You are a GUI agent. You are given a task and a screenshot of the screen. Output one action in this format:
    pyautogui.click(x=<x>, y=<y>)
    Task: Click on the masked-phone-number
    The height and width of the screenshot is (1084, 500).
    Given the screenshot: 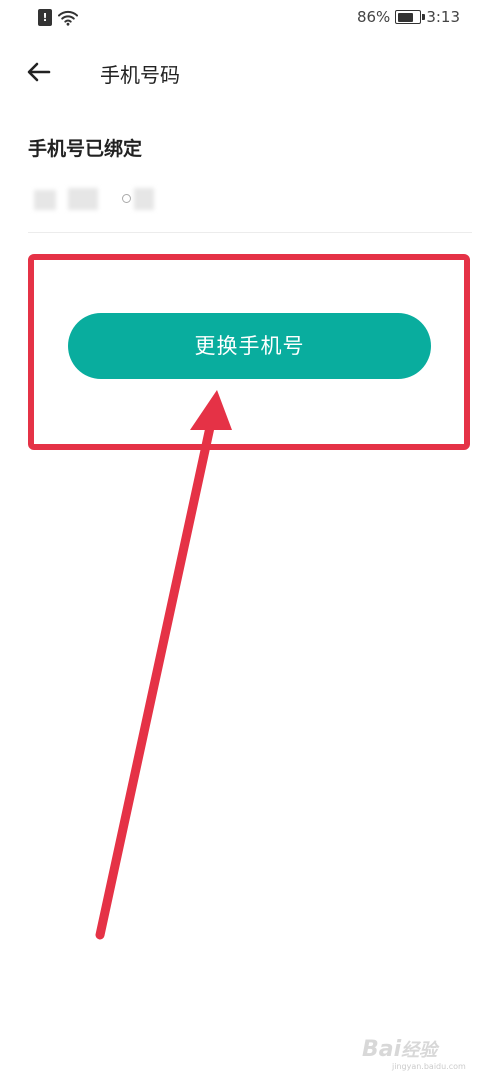 What is the action you would take?
    pyautogui.click(x=91, y=200)
    